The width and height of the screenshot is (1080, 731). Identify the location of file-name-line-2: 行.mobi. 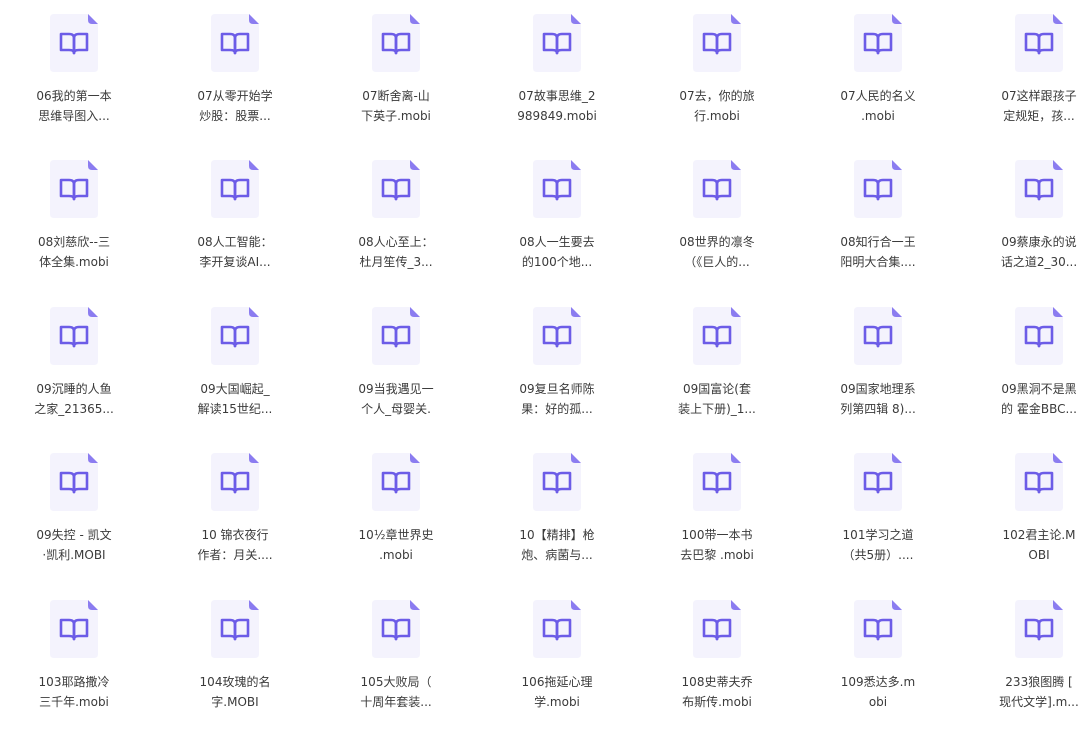
(717, 116).